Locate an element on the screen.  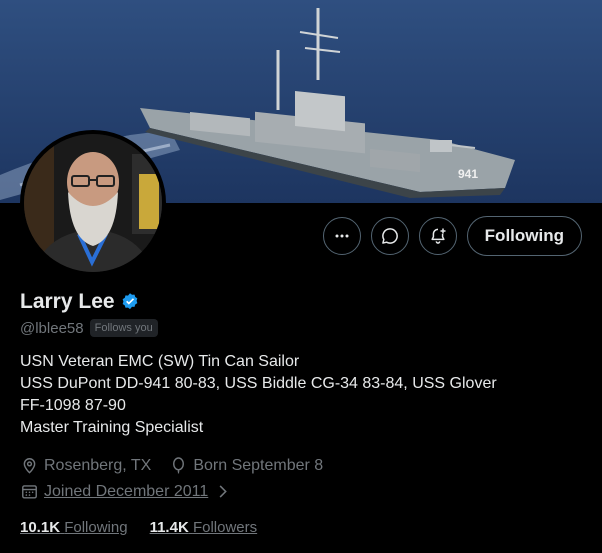
profile-meta-row: Rosenberg, TX Born September 8 is located at coordinates (171, 465).